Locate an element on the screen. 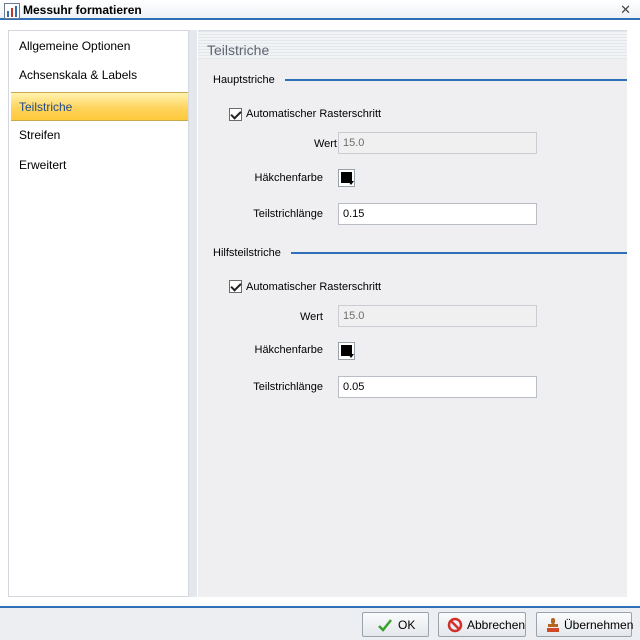 The width and height of the screenshot is (640, 640). apply-button: Übernehmen is located at coordinates (585, 624).